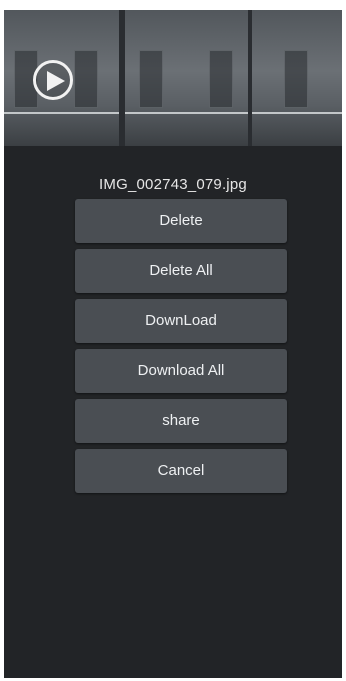 The image size is (346, 681). Describe the element at coordinates (181, 421) in the screenshot. I see `share-button: share` at that location.